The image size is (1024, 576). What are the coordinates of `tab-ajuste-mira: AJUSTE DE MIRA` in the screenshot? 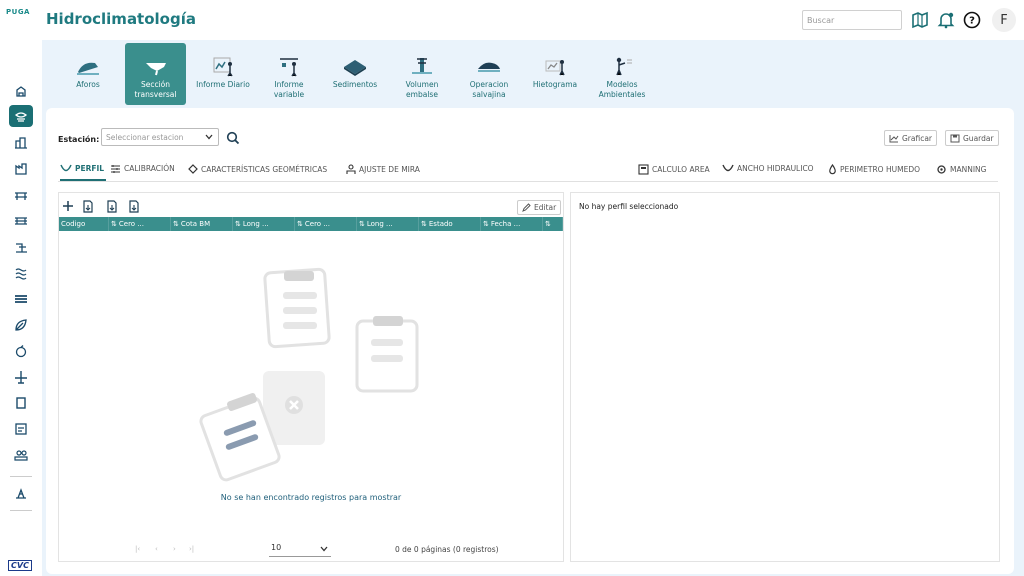 It's located at (383, 169).